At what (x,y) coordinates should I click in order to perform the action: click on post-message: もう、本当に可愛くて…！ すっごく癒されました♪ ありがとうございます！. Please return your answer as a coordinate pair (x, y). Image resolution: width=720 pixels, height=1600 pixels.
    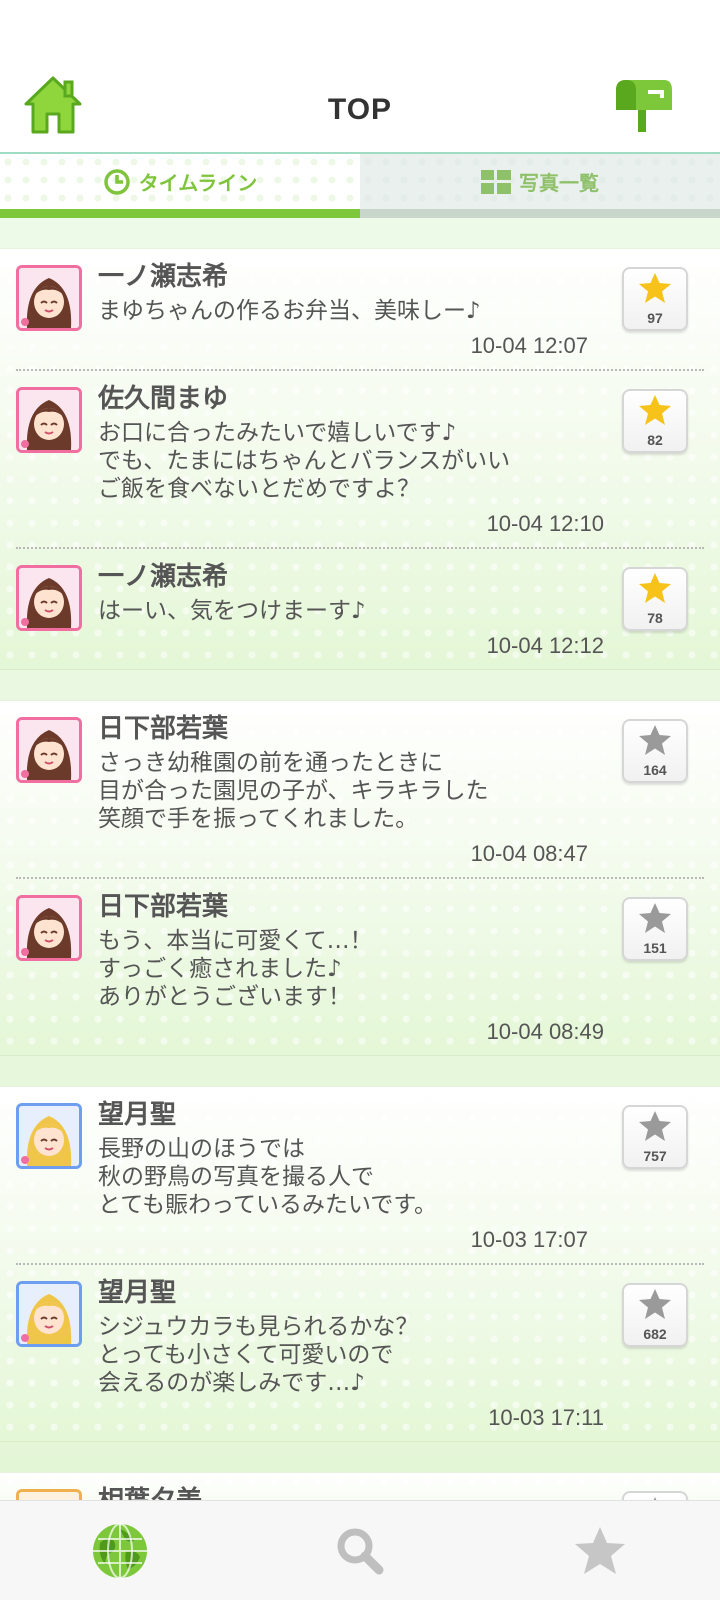
    Looking at the image, I should click on (235, 969).